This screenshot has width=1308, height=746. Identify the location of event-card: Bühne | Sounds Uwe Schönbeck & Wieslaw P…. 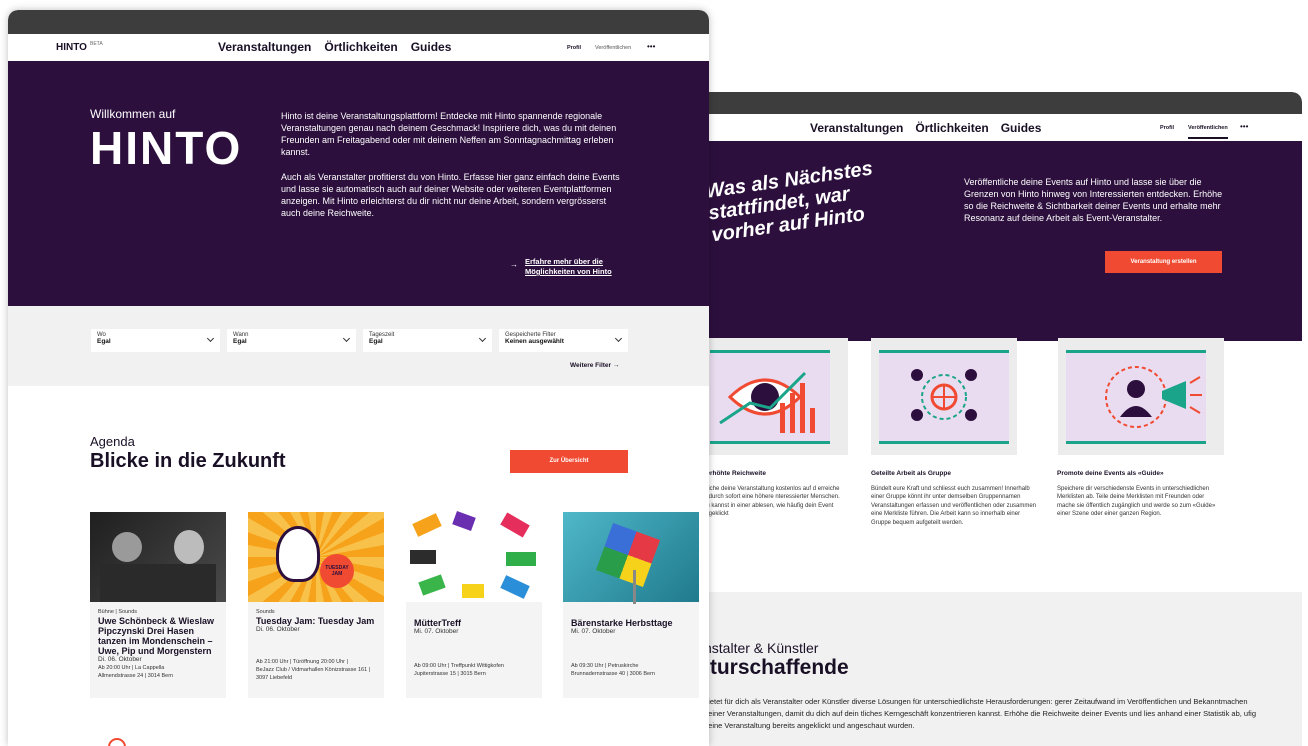
(158, 605).